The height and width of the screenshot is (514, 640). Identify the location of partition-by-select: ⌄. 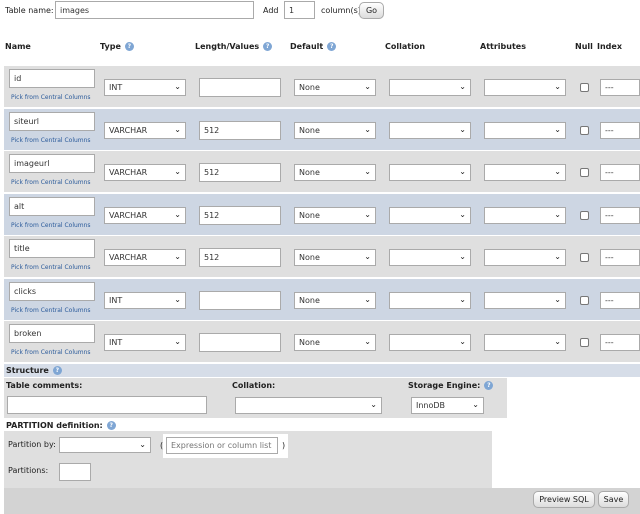
(105, 445).